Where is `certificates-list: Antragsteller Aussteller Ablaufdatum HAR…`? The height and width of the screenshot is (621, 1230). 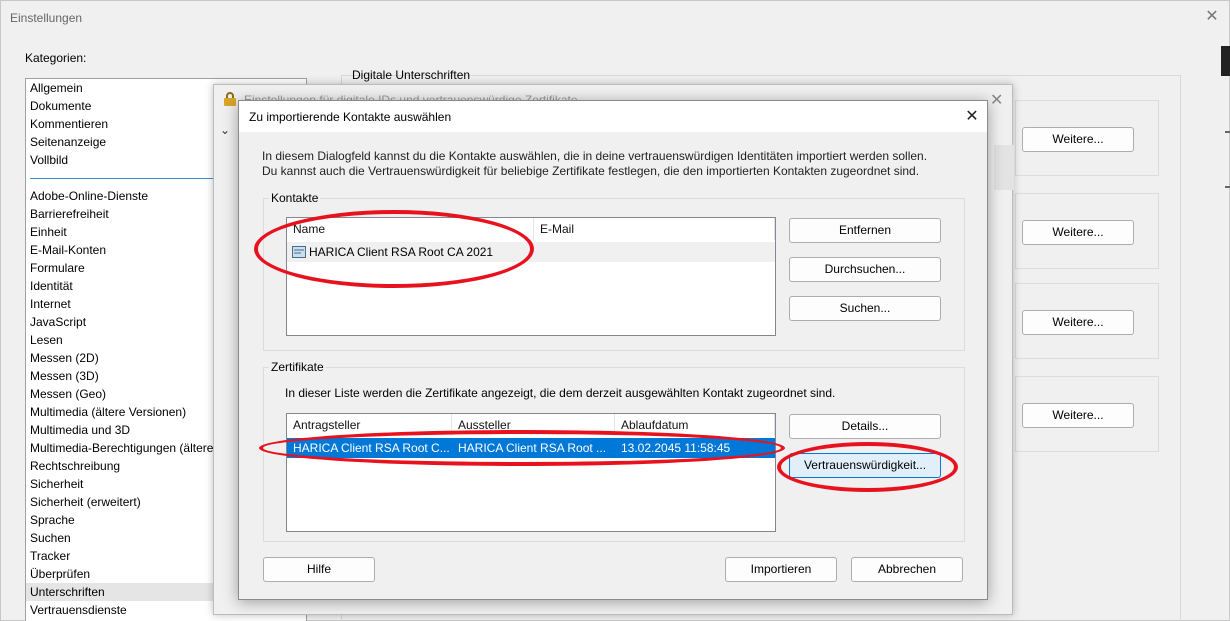
certificates-list: Antragsteller Aussteller Ablaufdatum HAR… is located at coordinates (531, 472).